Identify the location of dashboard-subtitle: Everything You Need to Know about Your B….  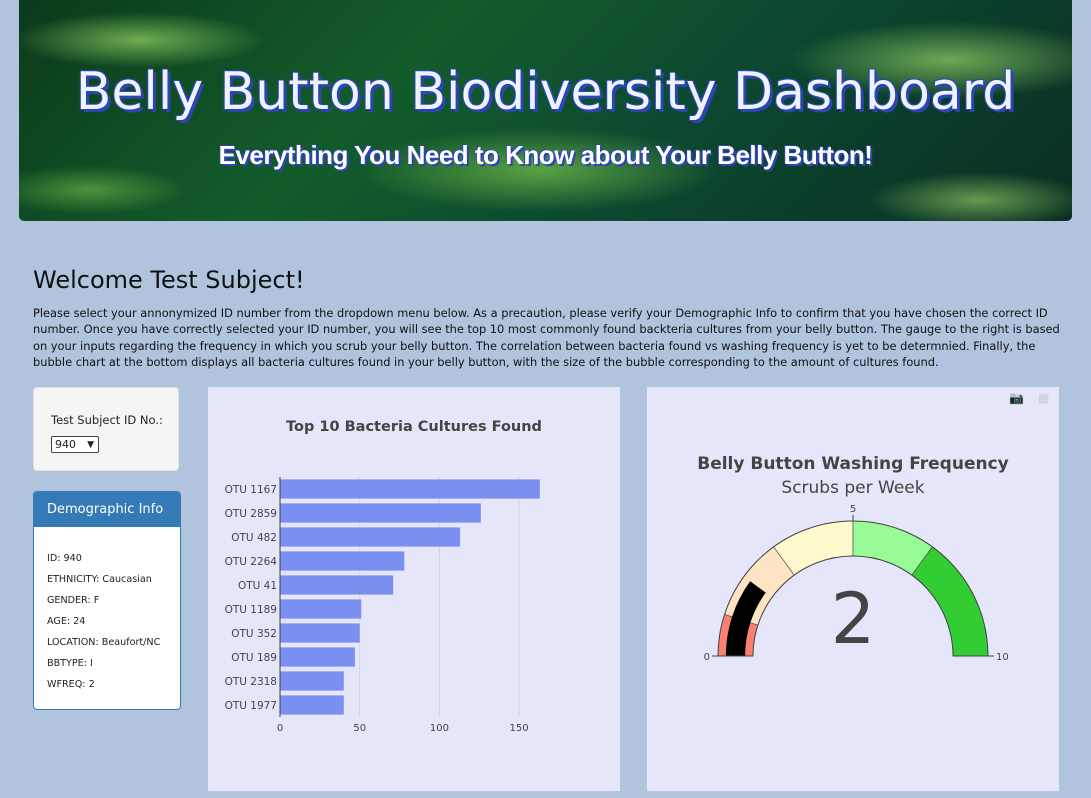
(545, 155).